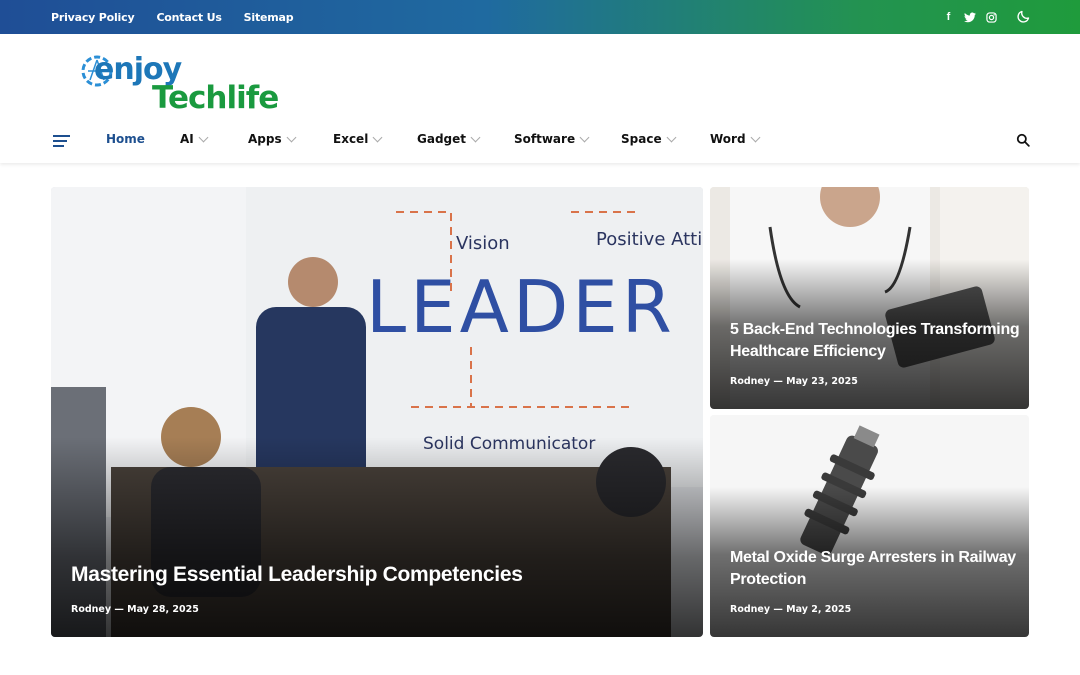 The image size is (1080, 675). I want to click on contact-us-link: Contact Us, so click(188, 17).